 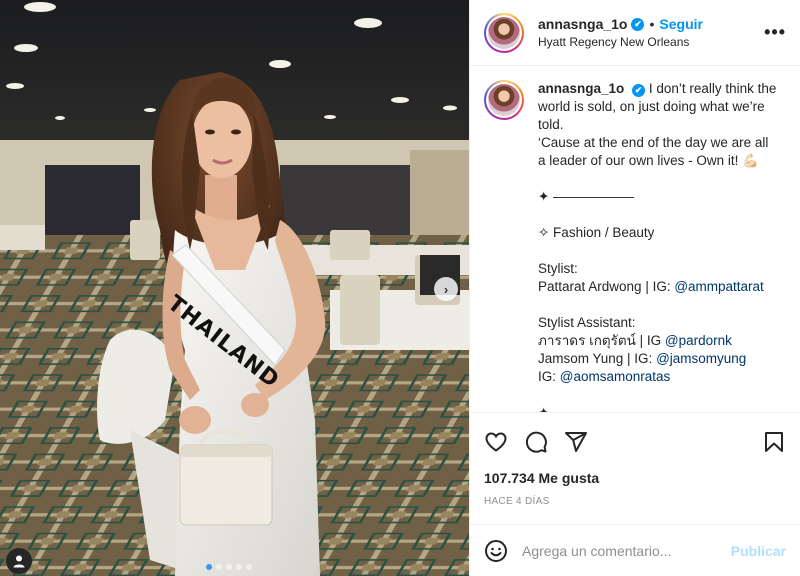 I want to click on comment-bar: Publicar, so click(x=635, y=550).